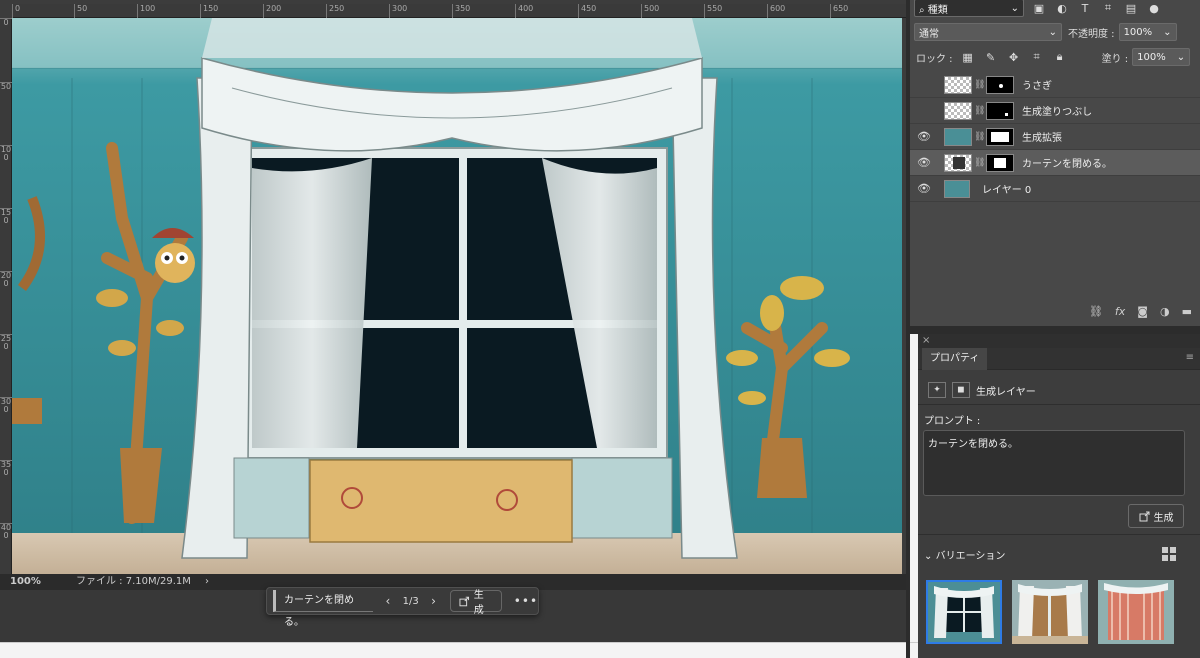 The width and height of the screenshot is (1200, 658). I want to click on generate-button: 生成, so click(1156, 516).